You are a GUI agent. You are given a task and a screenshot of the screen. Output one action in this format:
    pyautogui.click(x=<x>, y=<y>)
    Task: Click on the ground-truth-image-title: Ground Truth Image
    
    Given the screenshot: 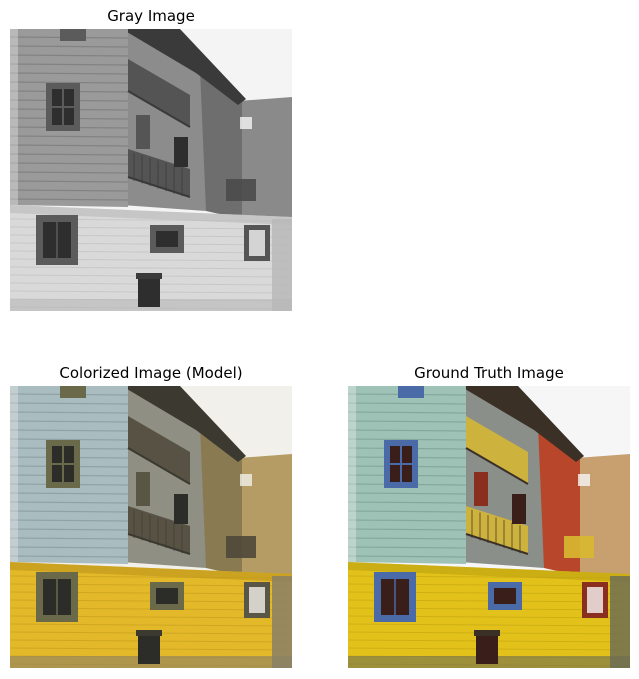 What is the action you would take?
    pyautogui.click(x=489, y=373)
    